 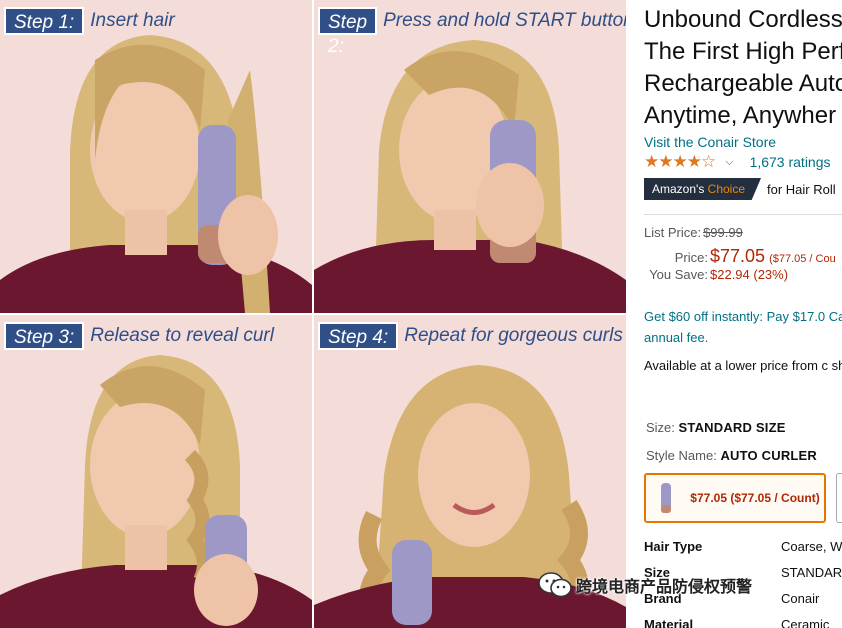 What do you see at coordinates (513, 335) in the screenshot?
I see `step-4-text: Repeat for gorgeous curls` at bounding box center [513, 335].